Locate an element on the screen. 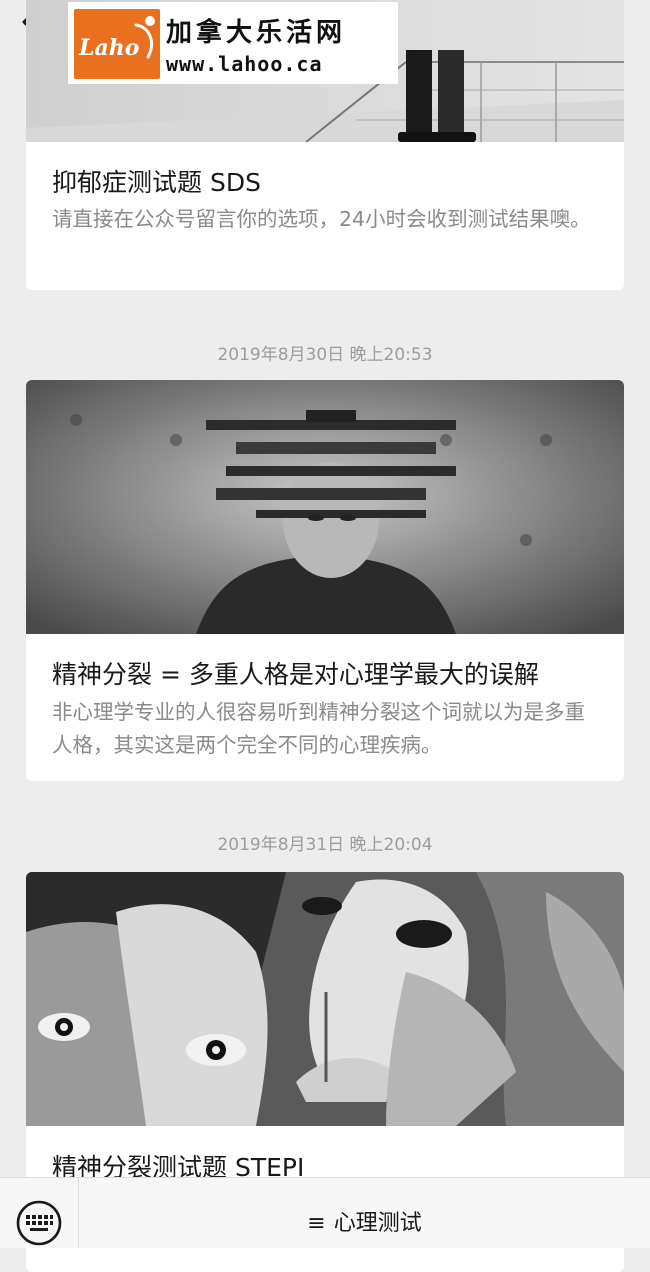 The image size is (650, 1272). site-watermark: Laho 加拿大乐活网 www.lahoo.ca is located at coordinates (233, 43).